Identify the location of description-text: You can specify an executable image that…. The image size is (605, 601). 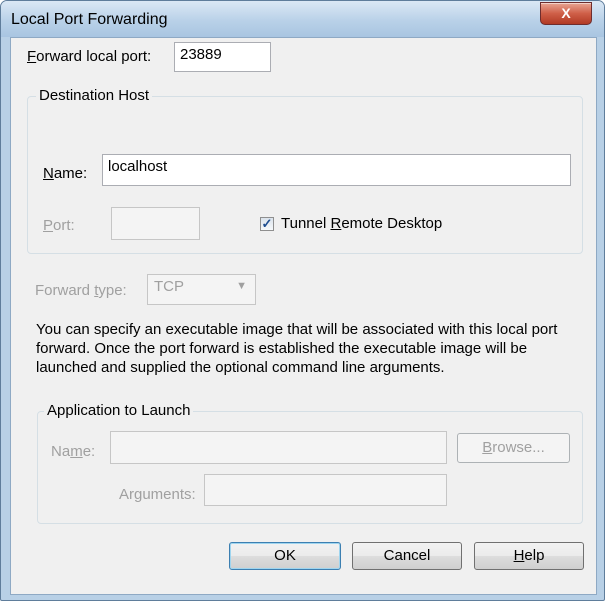
(297, 348).